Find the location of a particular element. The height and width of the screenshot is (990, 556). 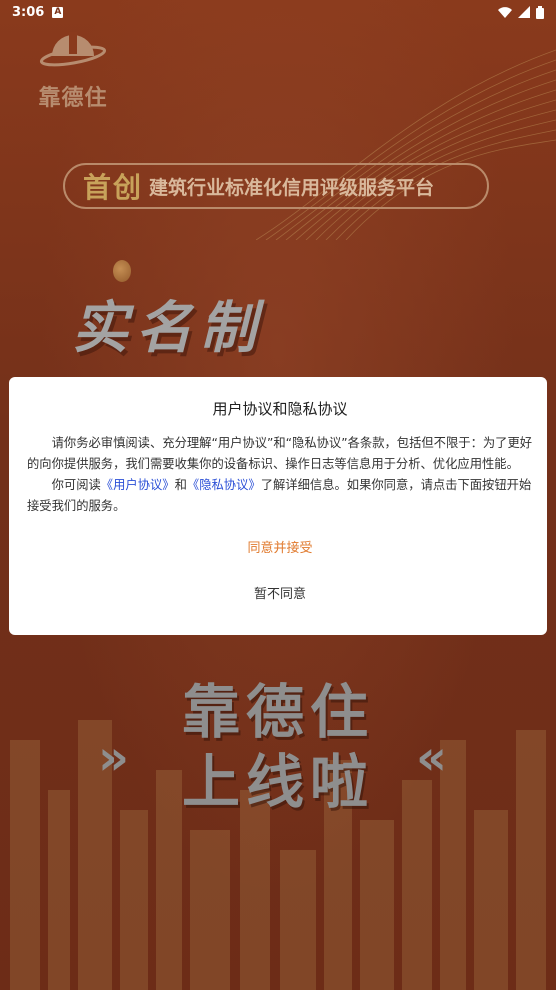

disagree-button: 暂不同意 is located at coordinates (280, 592).